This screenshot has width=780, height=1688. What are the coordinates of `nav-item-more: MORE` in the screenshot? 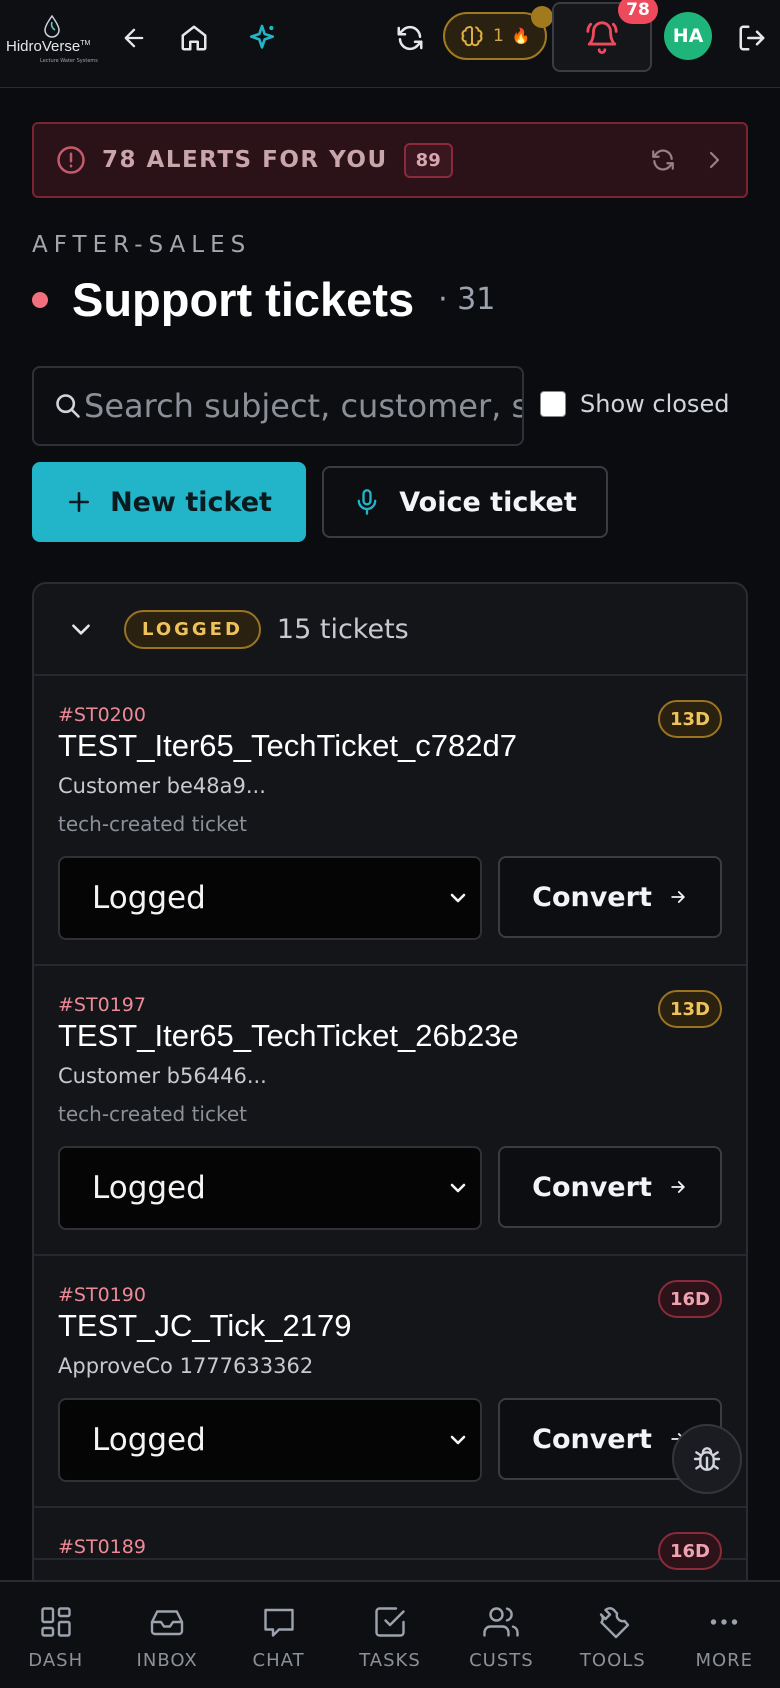 It's located at (724, 1635).